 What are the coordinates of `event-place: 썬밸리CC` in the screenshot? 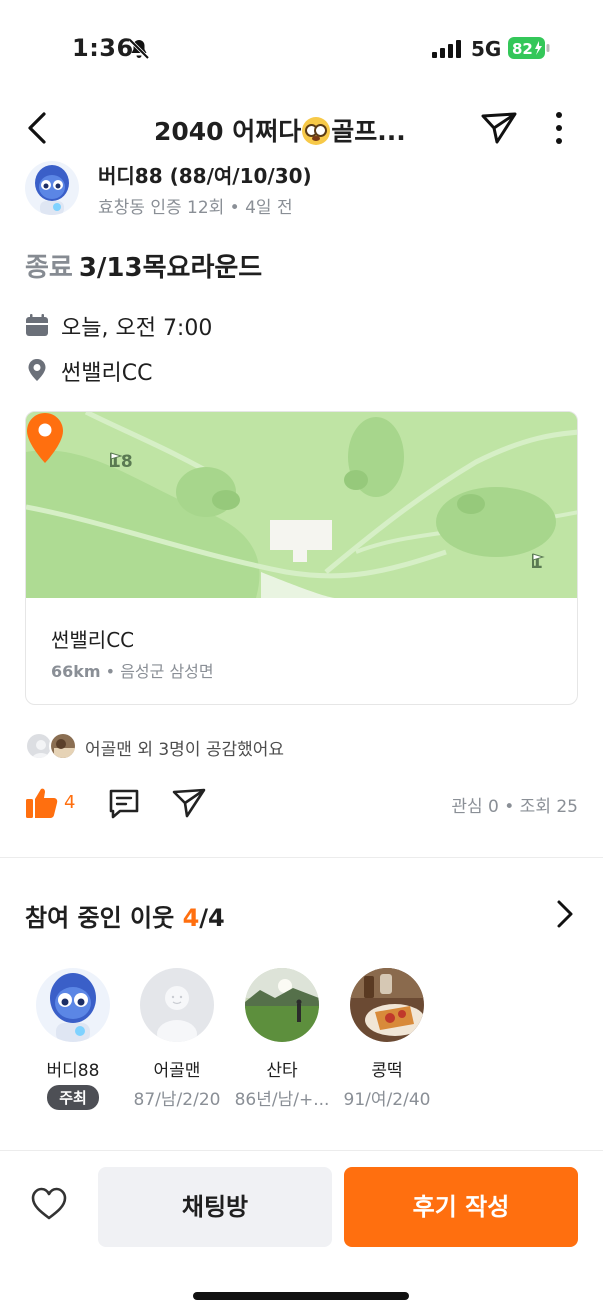 It's located at (107, 373).